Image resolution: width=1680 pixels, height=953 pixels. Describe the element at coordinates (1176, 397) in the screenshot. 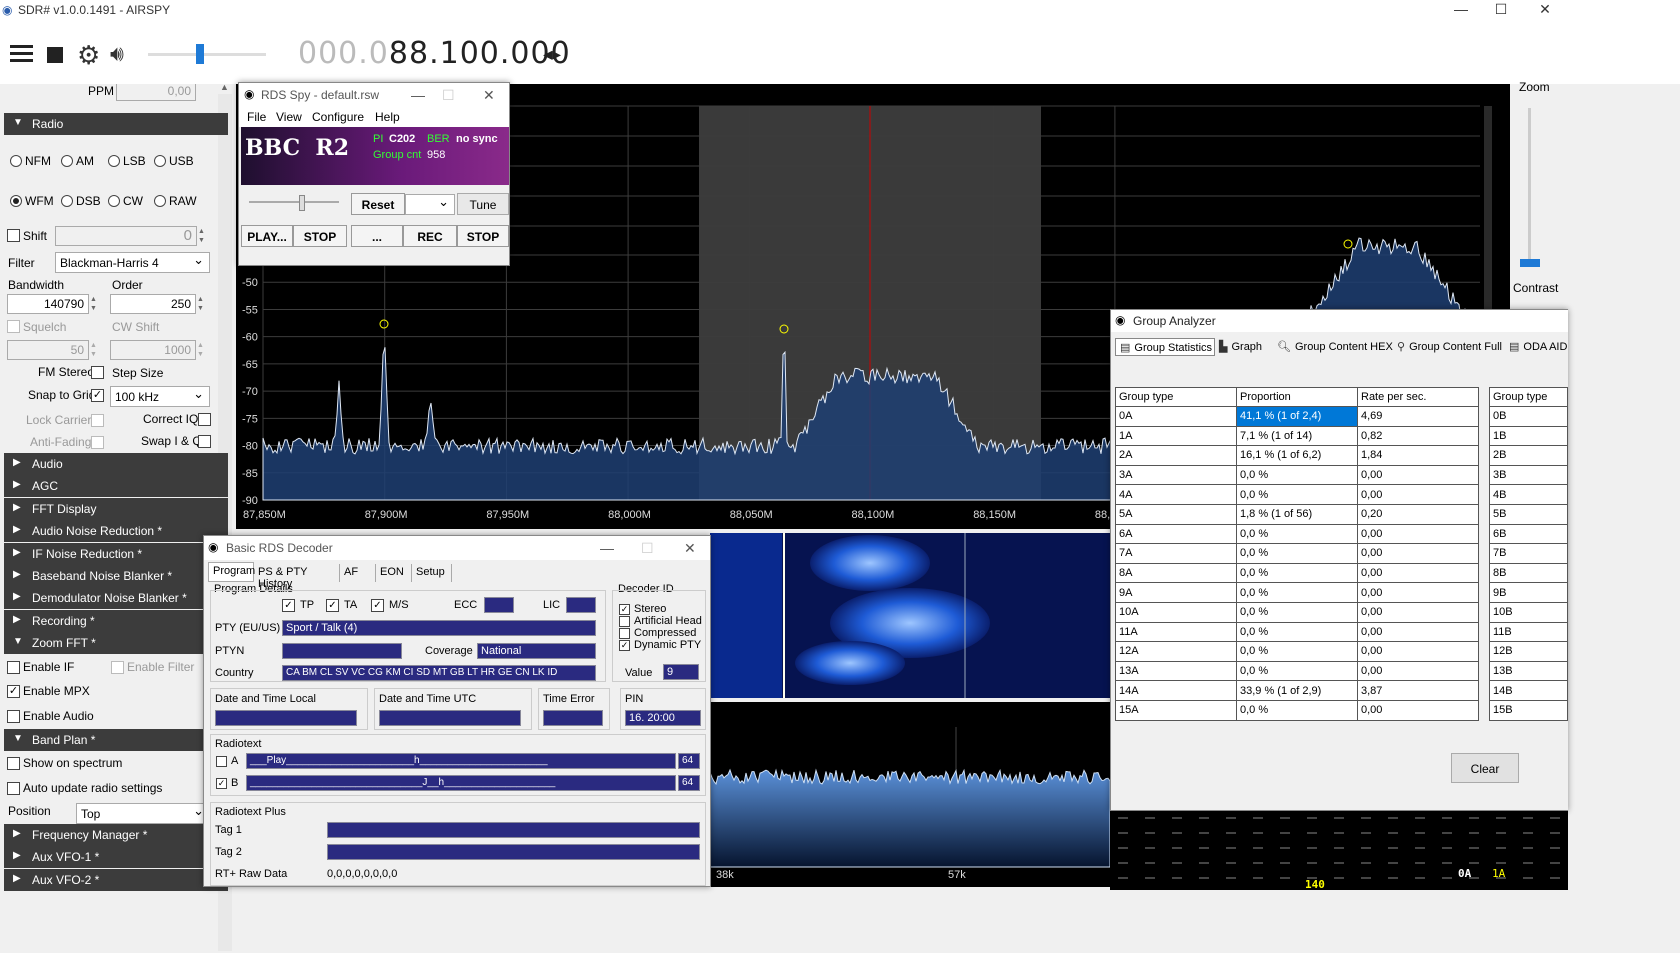

I see `col-group-type: Group type` at that location.